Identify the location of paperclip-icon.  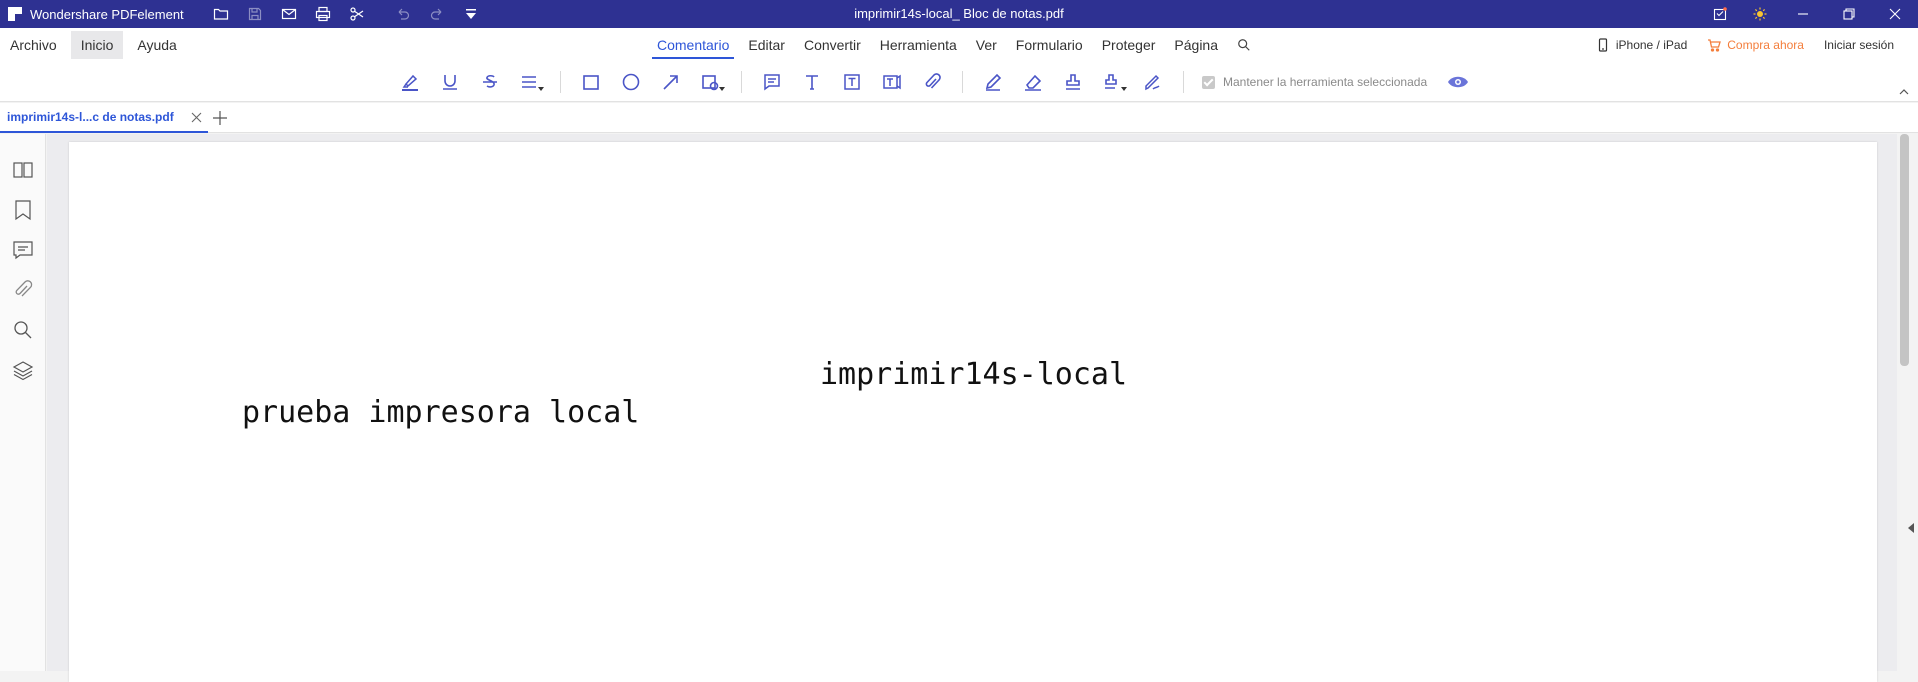
(933, 81).